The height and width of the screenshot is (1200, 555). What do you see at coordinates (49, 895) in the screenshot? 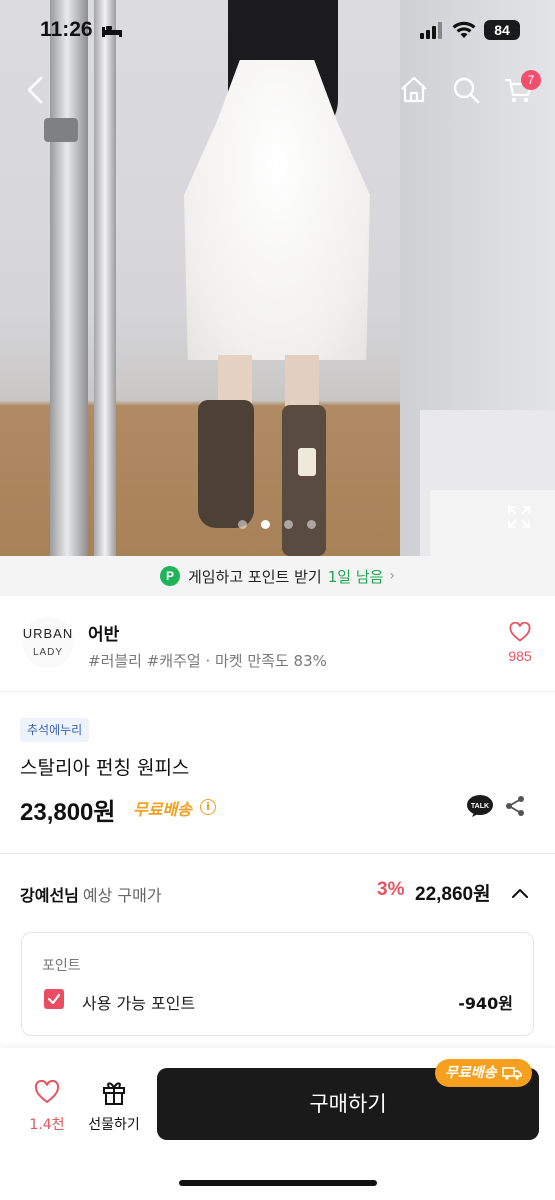
I see `member-name: 강예선님` at bounding box center [49, 895].